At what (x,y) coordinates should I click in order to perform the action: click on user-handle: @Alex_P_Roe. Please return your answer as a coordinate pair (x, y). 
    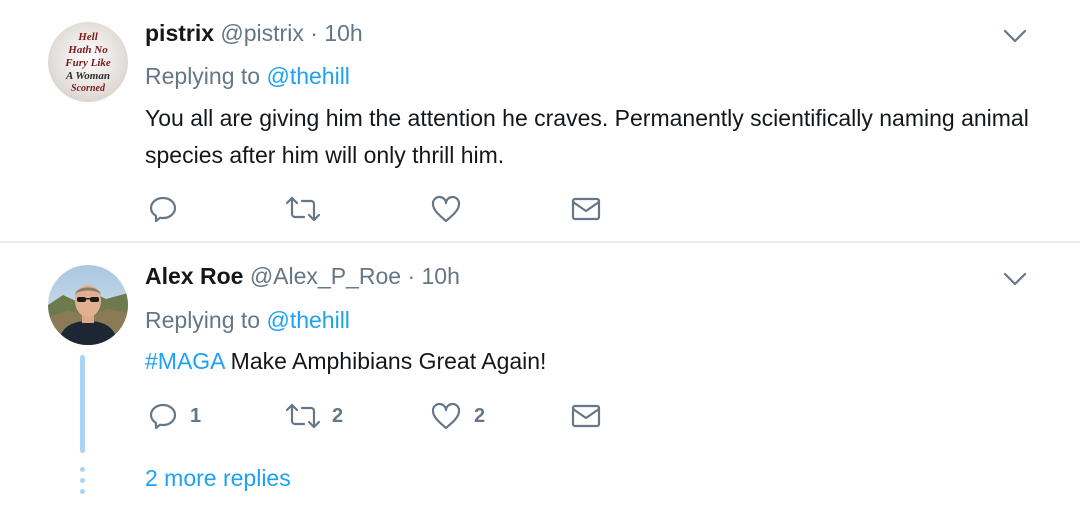
    Looking at the image, I should click on (325, 276).